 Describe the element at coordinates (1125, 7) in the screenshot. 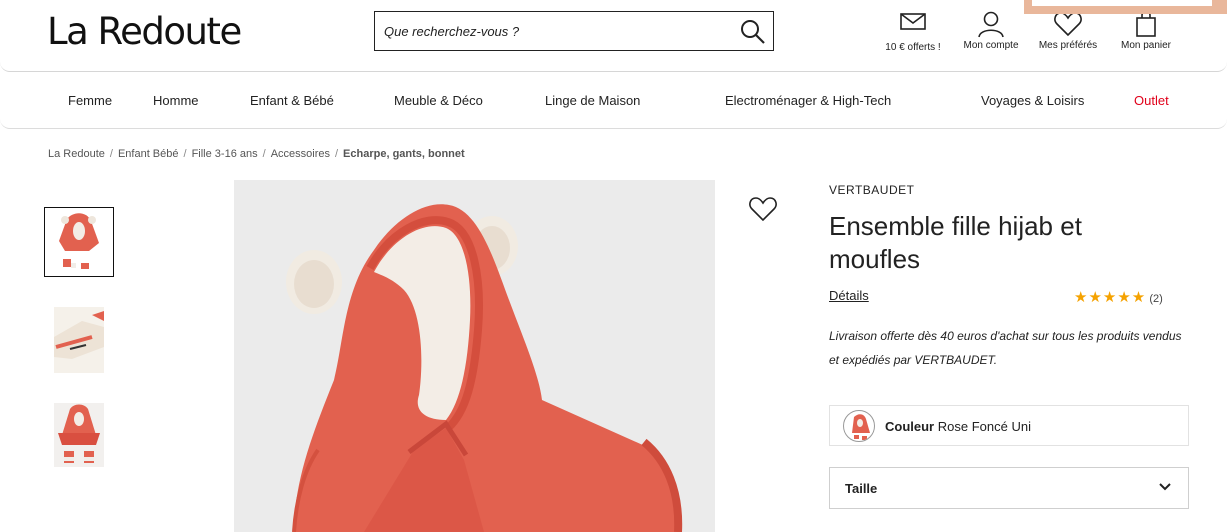

I see `corner-decoration` at that location.